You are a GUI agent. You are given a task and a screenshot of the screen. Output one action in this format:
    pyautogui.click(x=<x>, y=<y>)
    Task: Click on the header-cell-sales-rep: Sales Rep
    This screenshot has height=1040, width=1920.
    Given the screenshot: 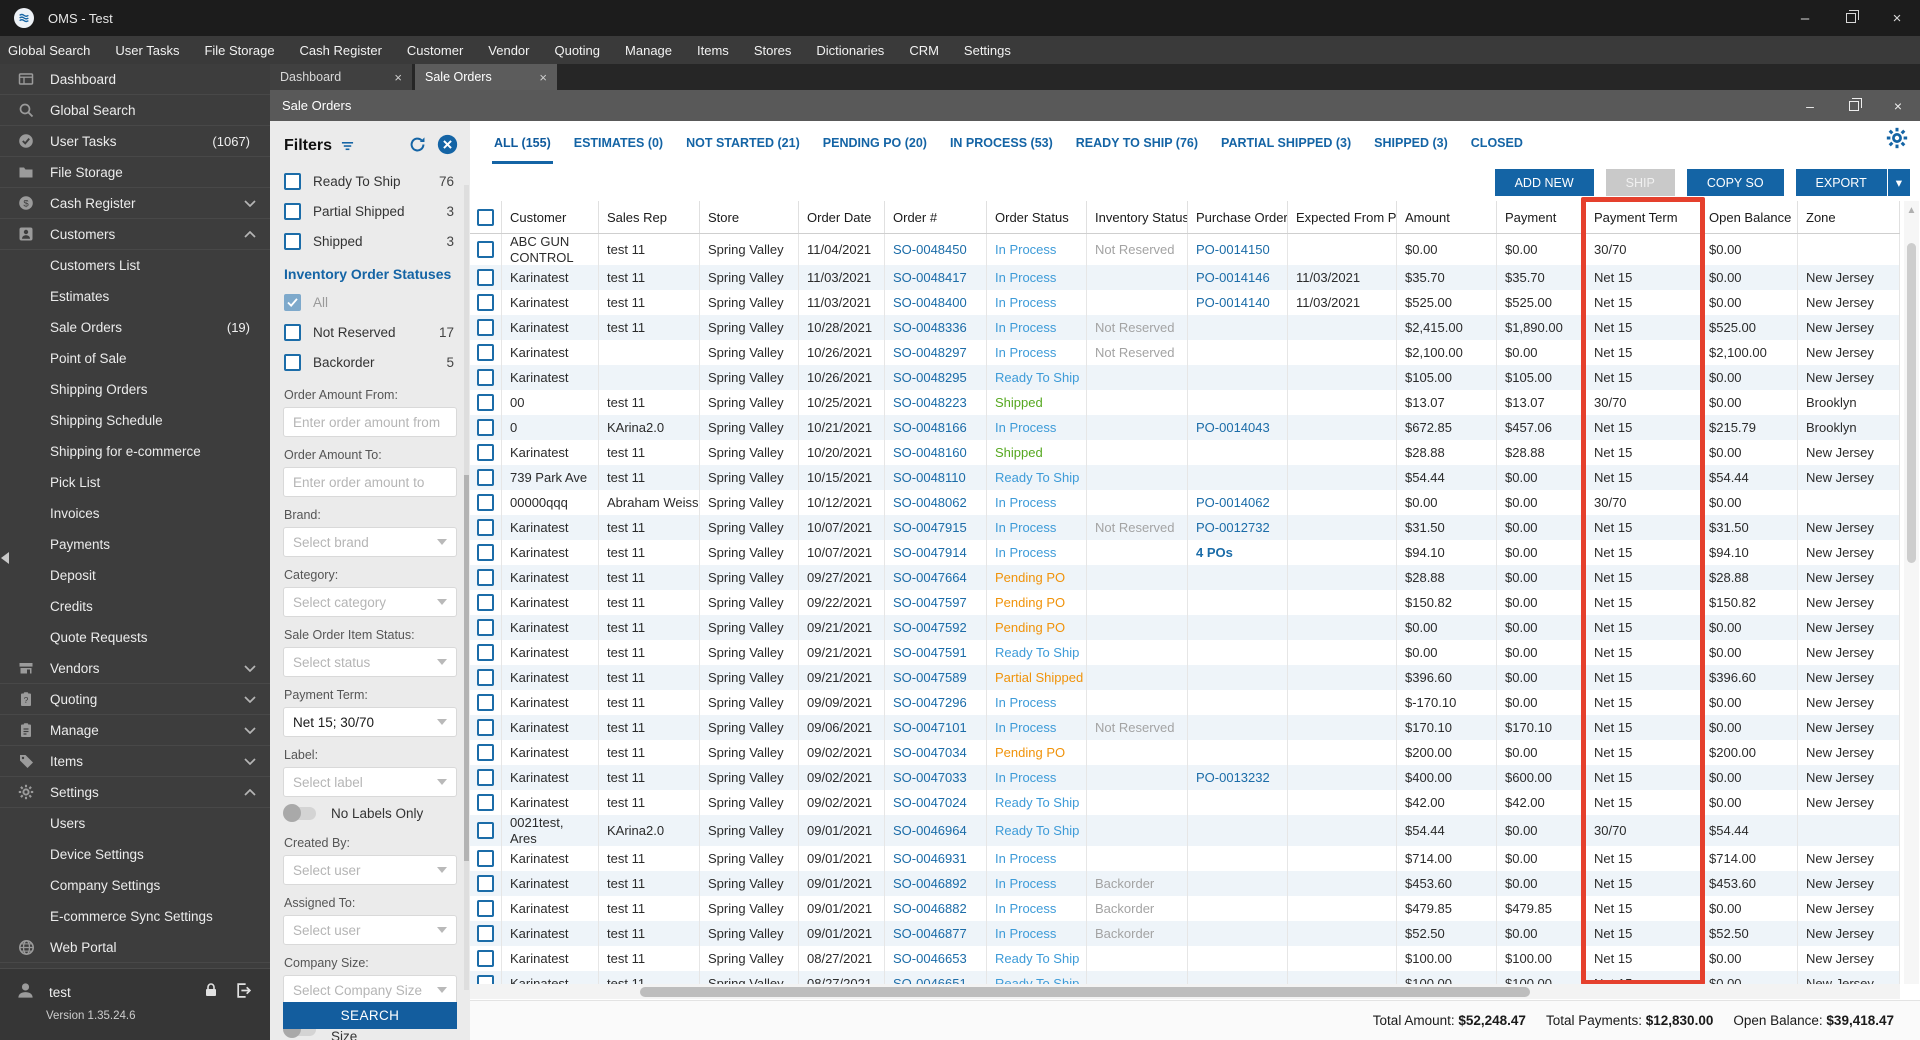 What is the action you would take?
    pyautogui.click(x=649, y=217)
    